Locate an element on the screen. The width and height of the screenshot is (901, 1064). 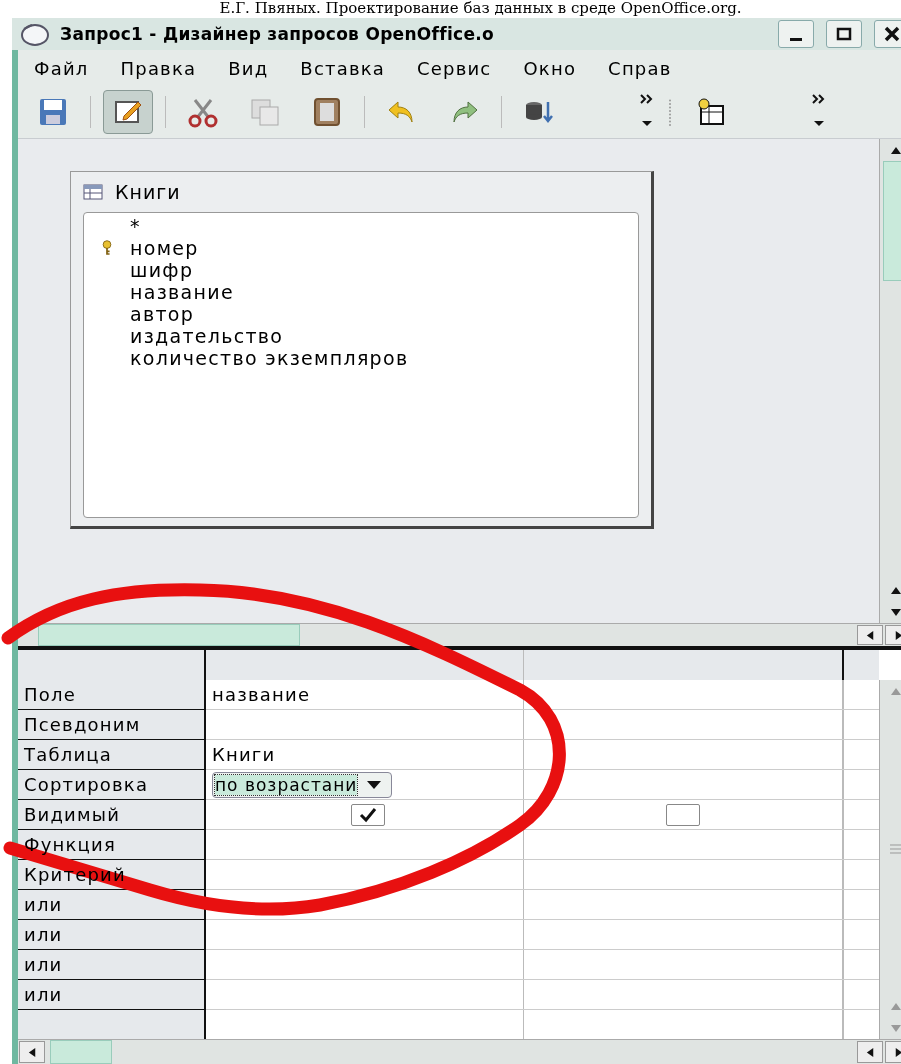
menu-item: Вставка is located at coordinates (342, 68).